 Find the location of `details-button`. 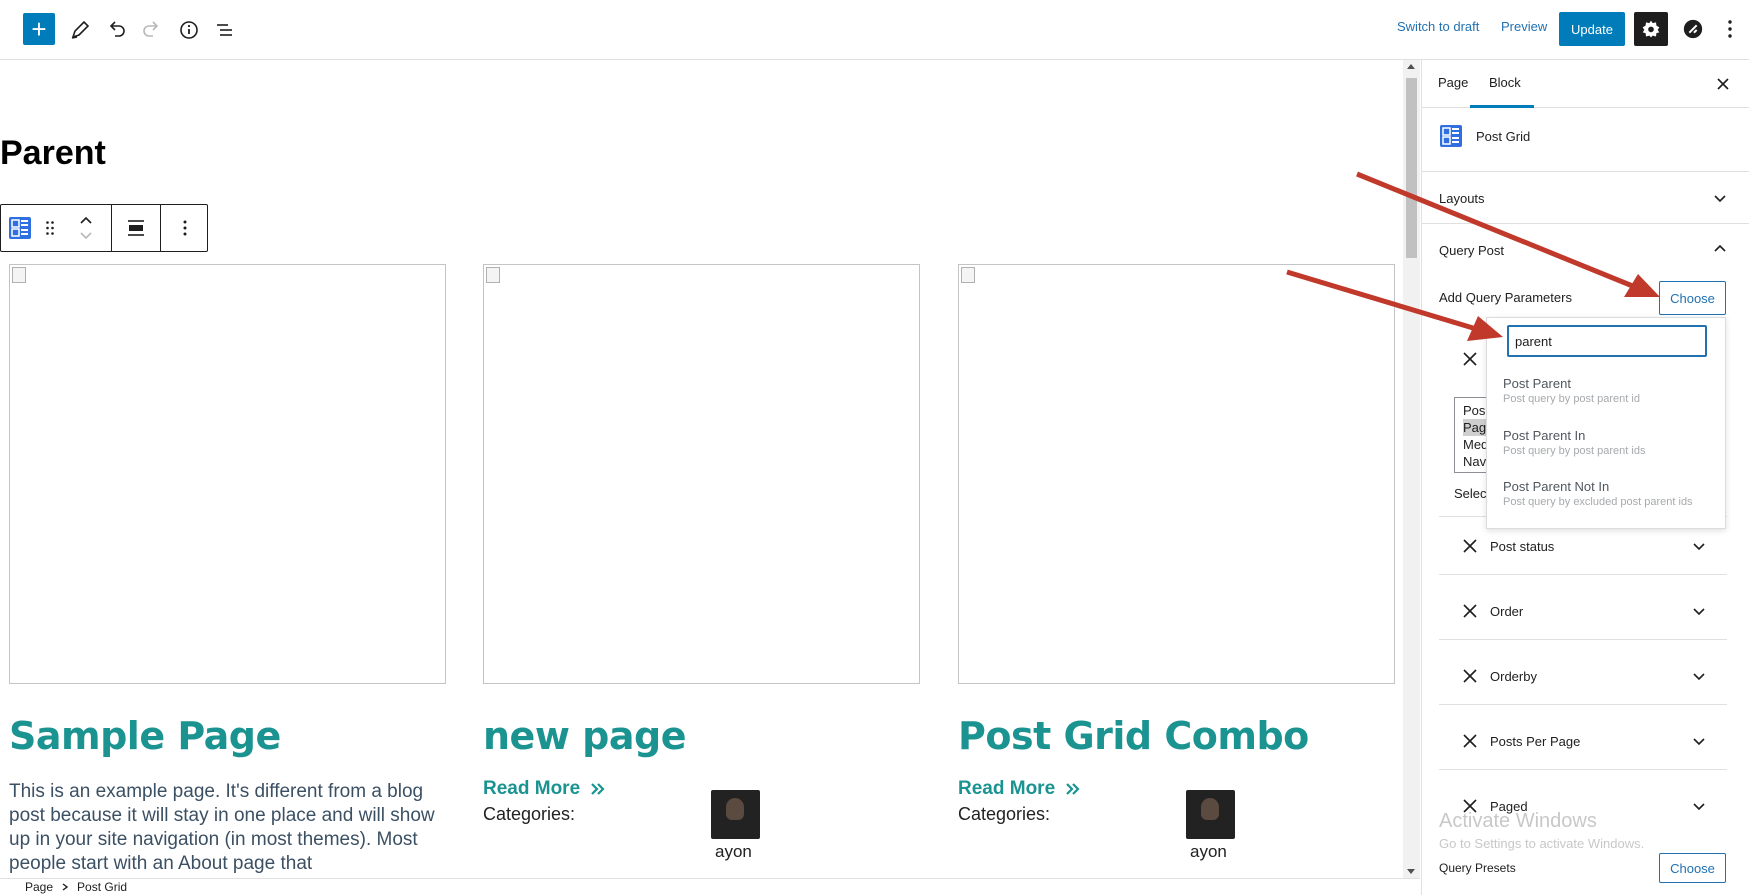

details-button is located at coordinates (189, 30).